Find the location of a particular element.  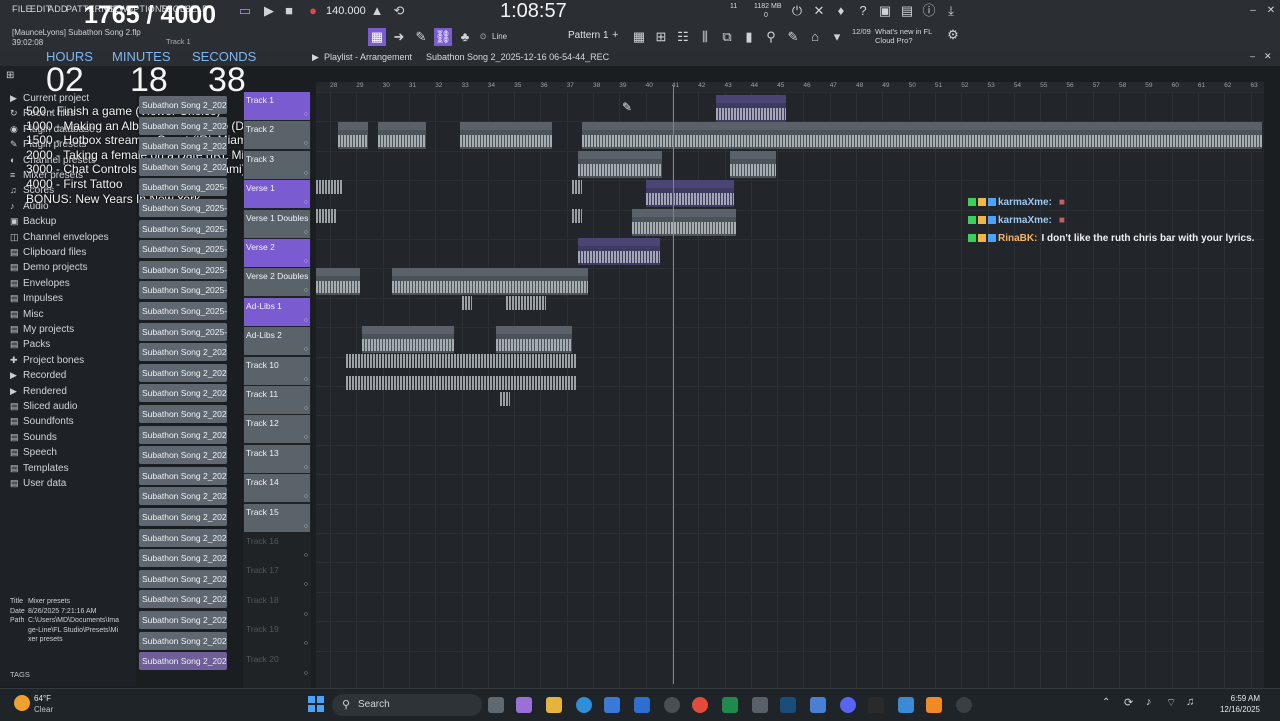

stop-icon: ■ is located at coordinates (289, 11).